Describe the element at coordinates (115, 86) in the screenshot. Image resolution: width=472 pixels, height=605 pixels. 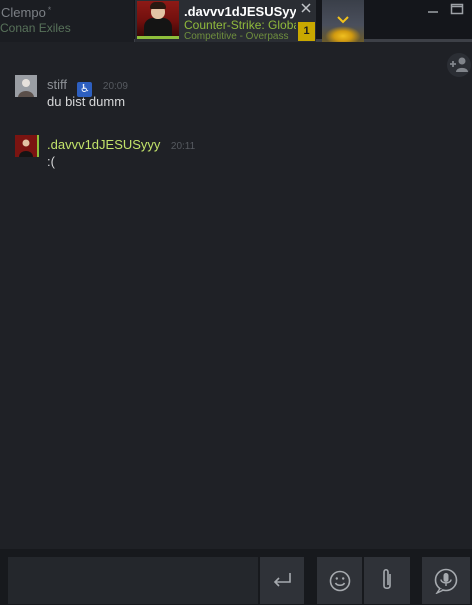
I see `message-timestamp: 20:09` at that location.